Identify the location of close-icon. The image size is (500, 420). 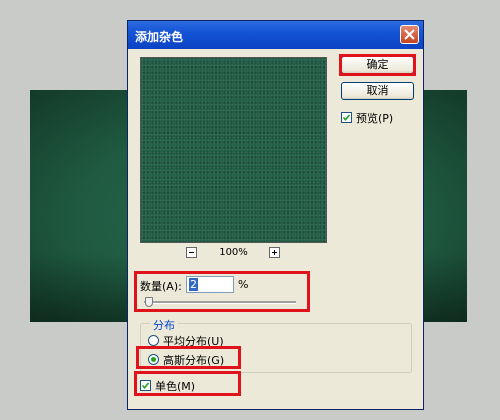
(409, 34).